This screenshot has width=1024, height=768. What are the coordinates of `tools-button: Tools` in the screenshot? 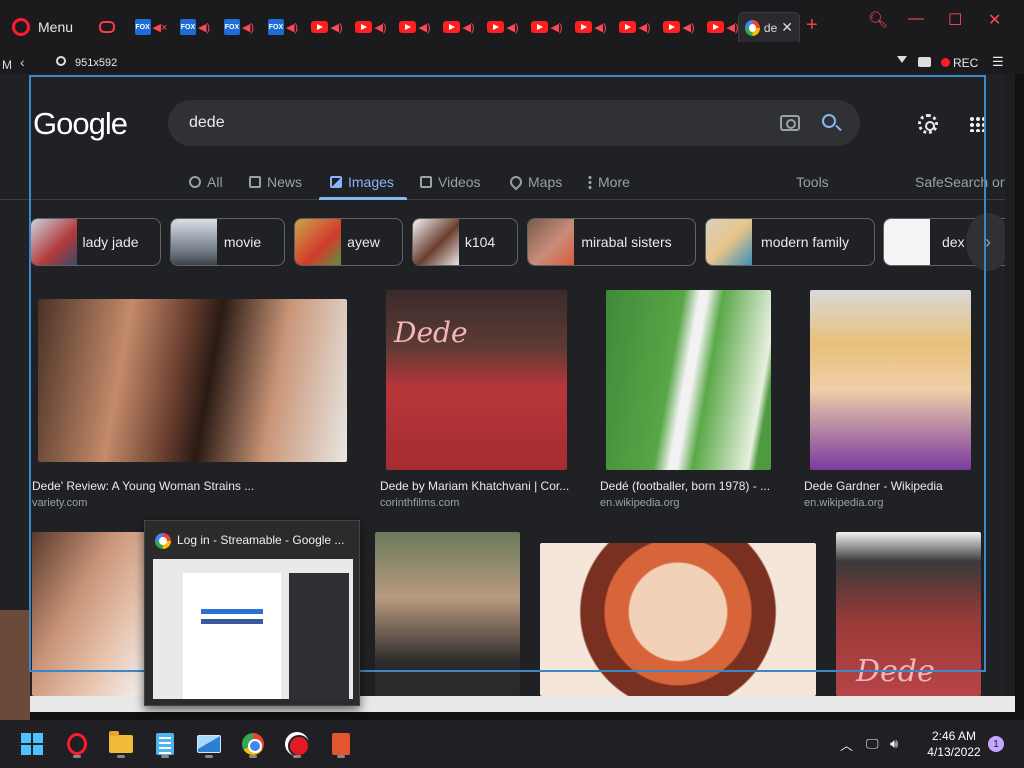 It's located at (812, 182).